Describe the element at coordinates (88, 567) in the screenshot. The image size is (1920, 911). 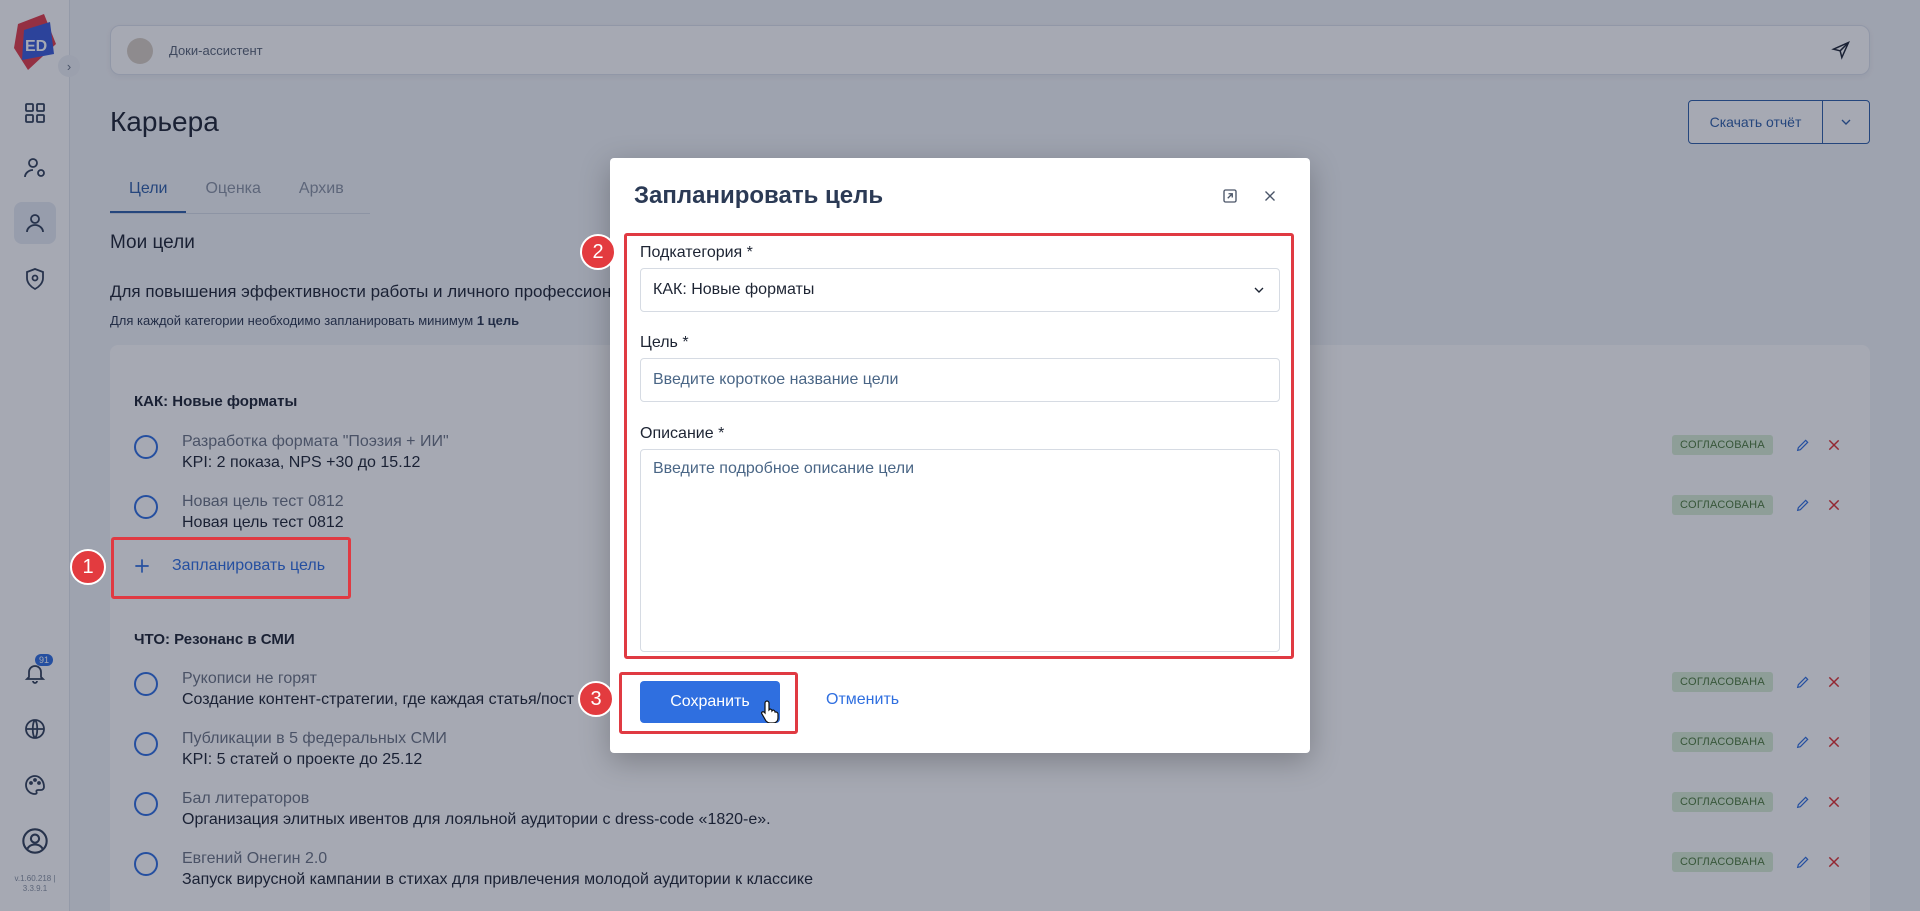
I see `step-badge-1: 1` at that location.